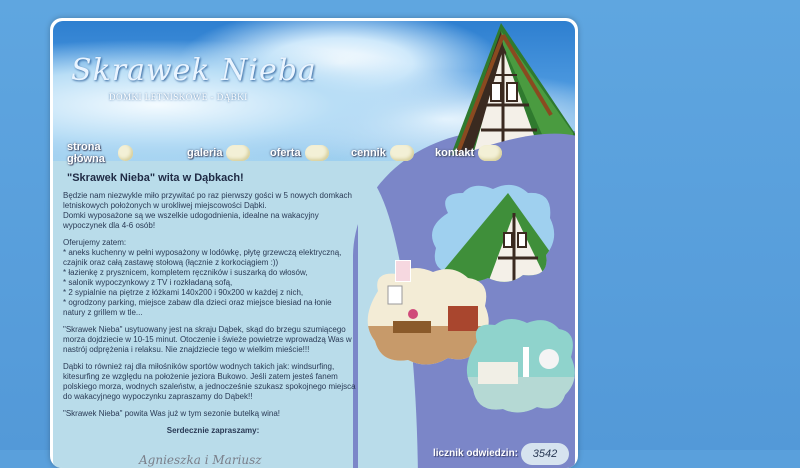 This screenshot has width=800, height=468. What do you see at coordinates (519, 366) in the screenshot?
I see `bedroom-photo` at bounding box center [519, 366].